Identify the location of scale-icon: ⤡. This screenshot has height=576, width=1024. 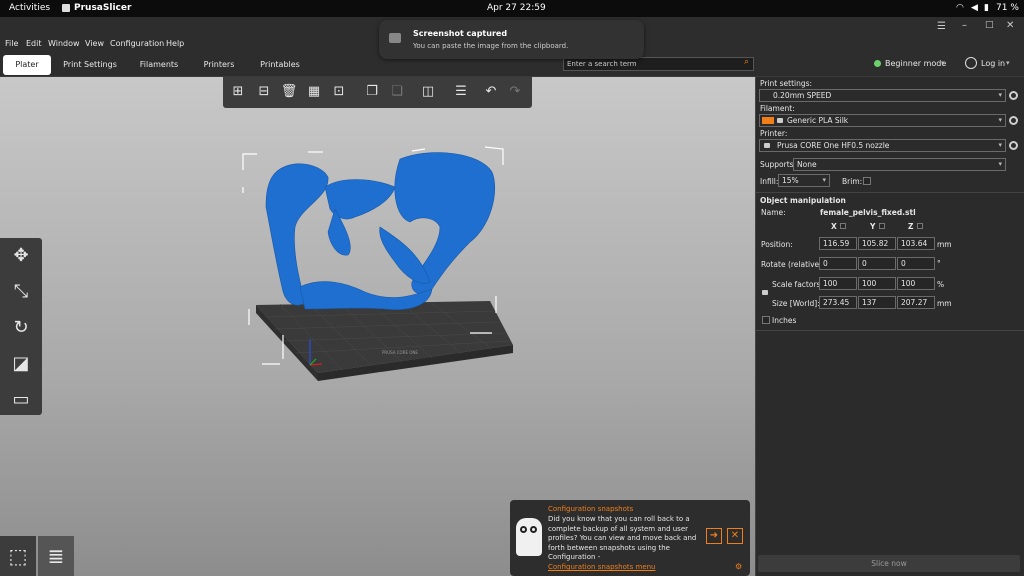
(21, 292).